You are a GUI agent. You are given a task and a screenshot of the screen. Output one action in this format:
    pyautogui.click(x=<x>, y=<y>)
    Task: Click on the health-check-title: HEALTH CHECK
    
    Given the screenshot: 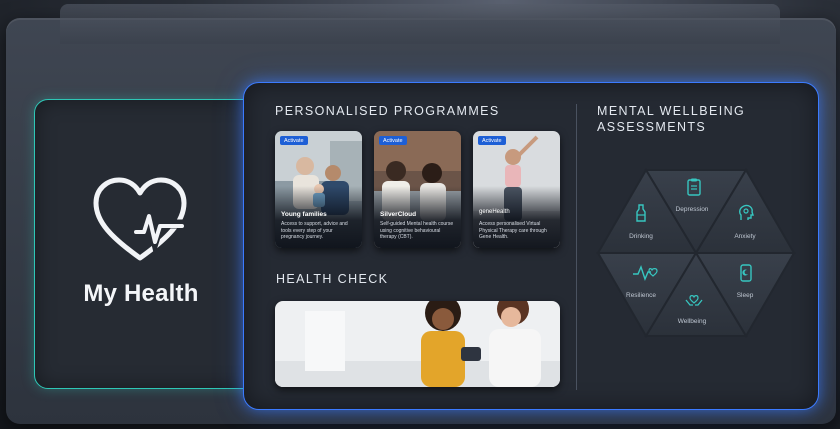 What is the action you would take?
    pyautogui.click(x=332, y=279)
    